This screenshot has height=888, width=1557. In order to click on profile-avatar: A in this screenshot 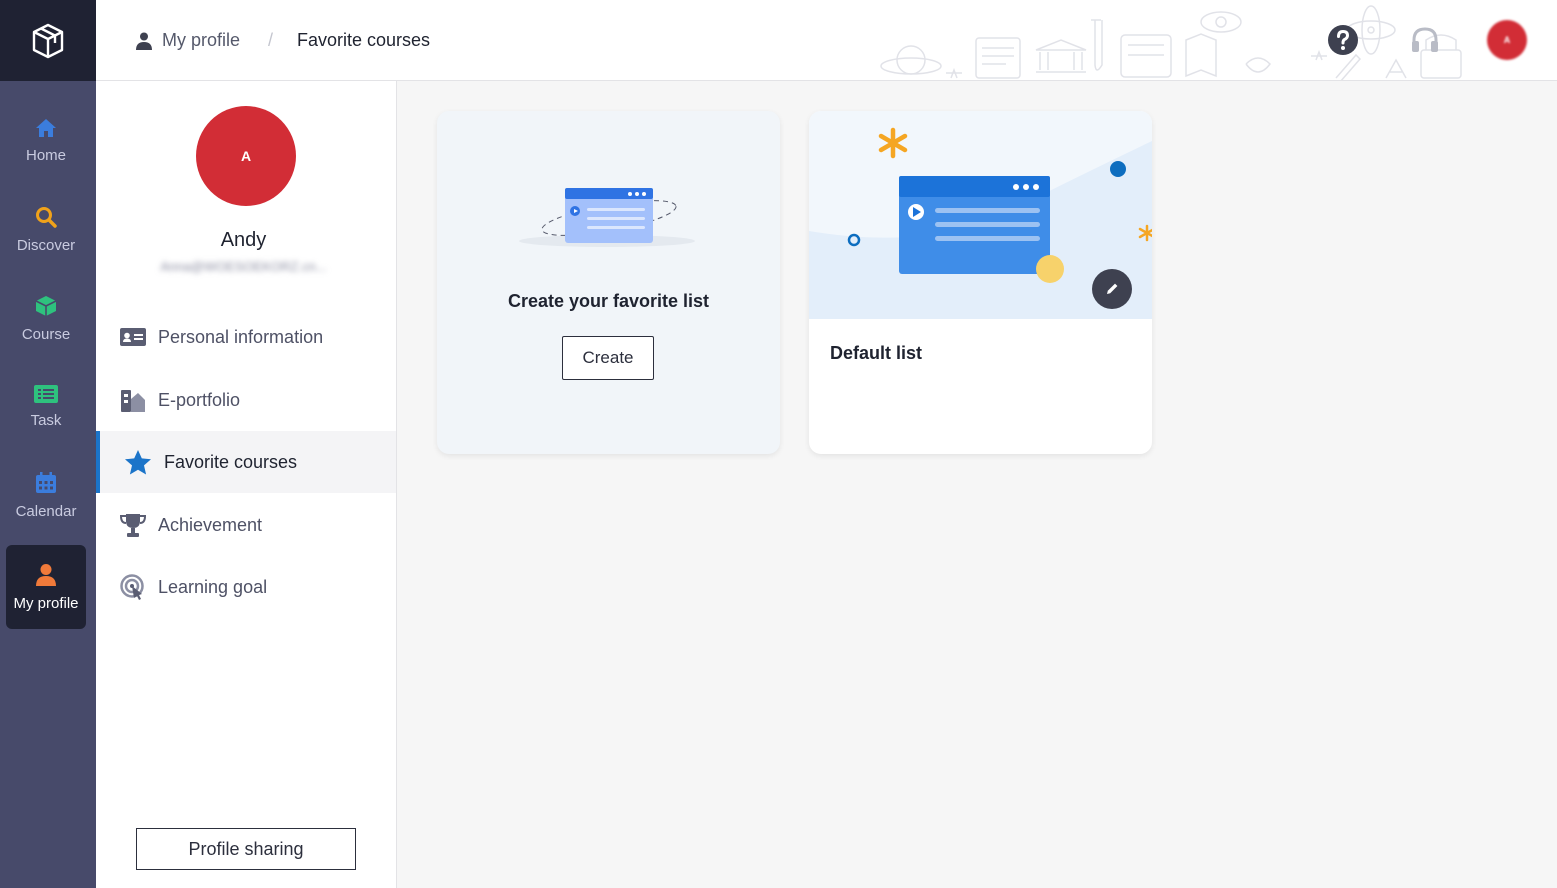, I will do `click(246, 156)`.